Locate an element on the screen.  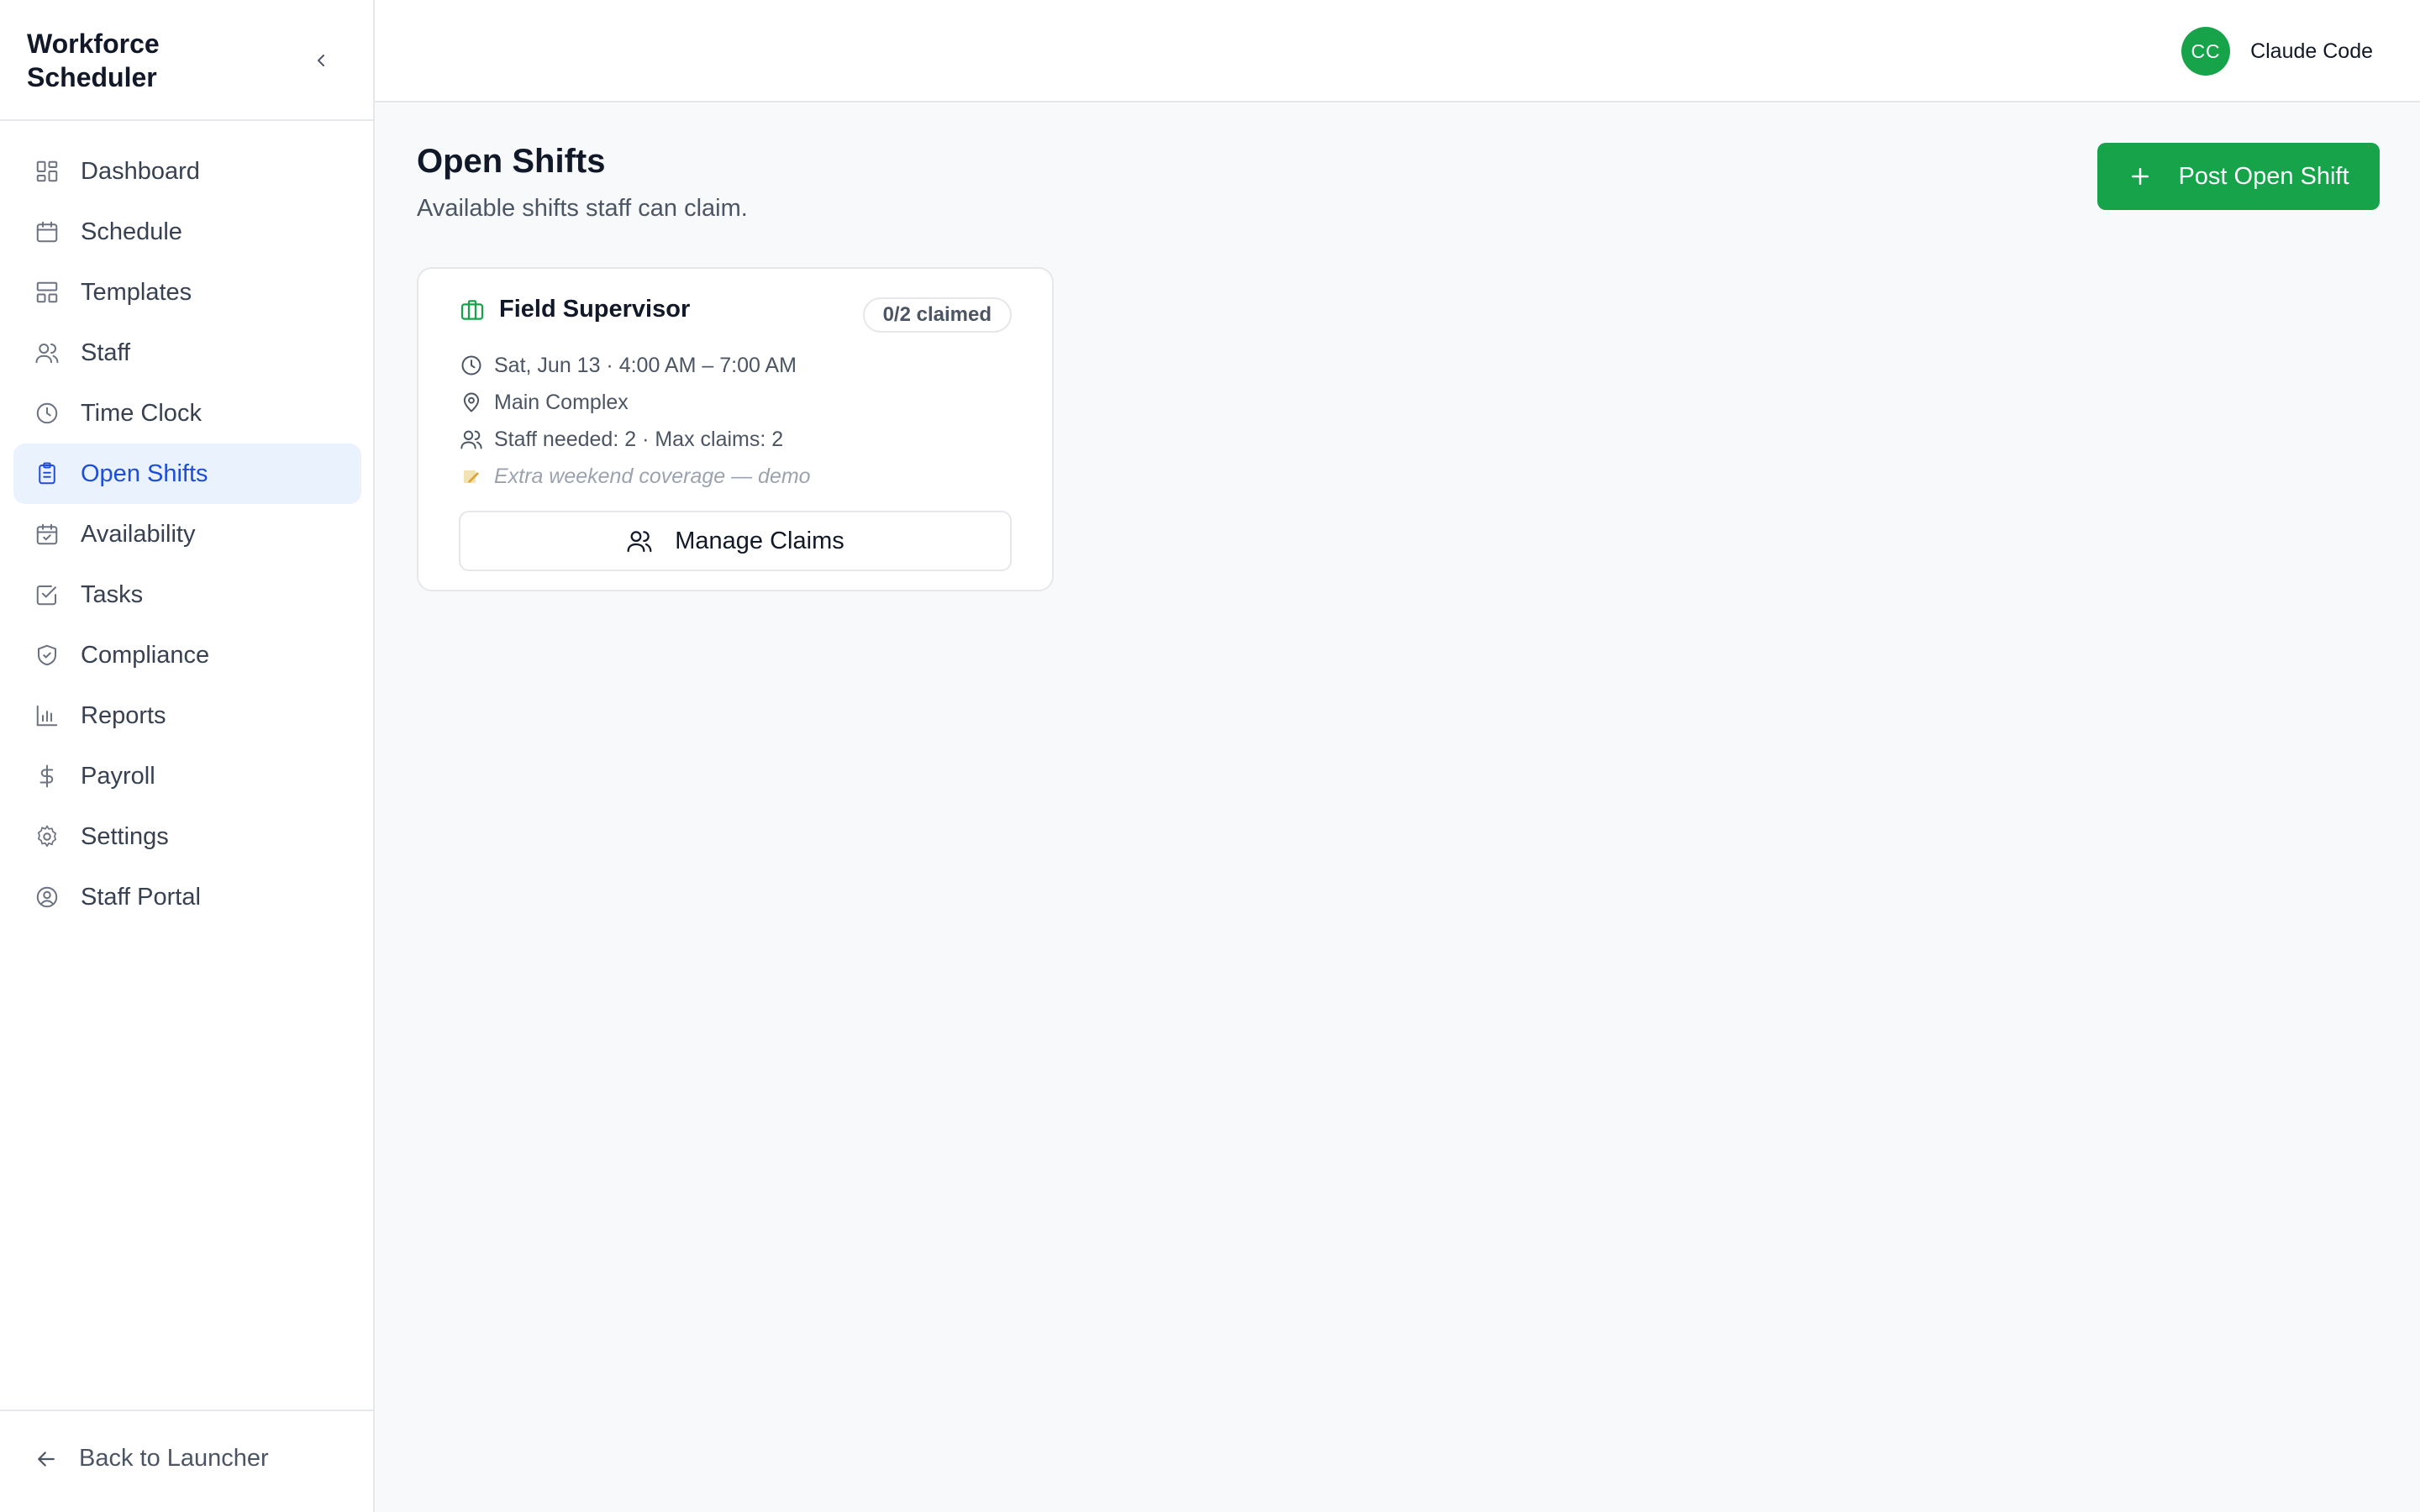
sidebar-item-label: Payroll is located at coordinates (118, 776).